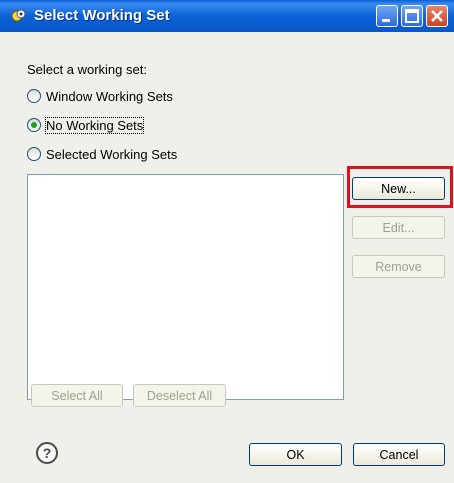 The width and height of the screenshot is (454, 483). What do you see at coordinates (386, 20) in the screenshot?
I see `minimize-icon` at bounding box center [386, 20].